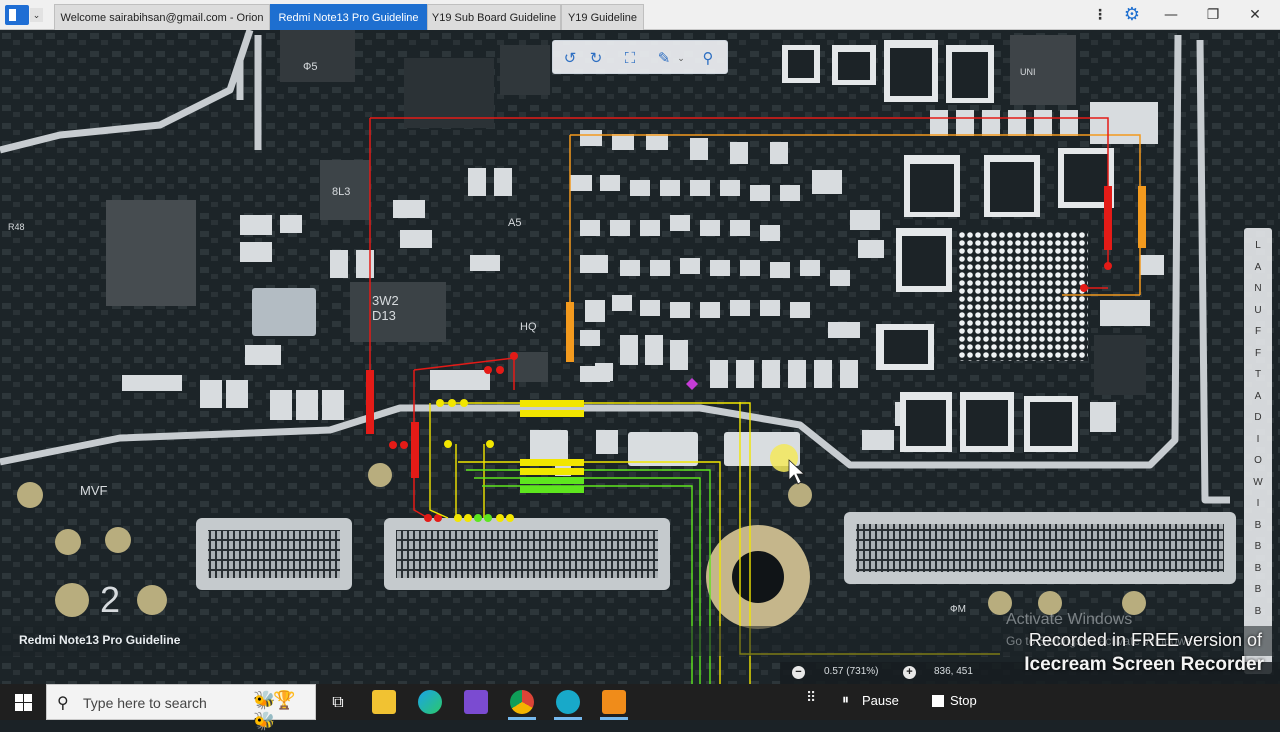 Image resolution: width=1280 pixels, height=732 pixels. Describe the element at coordinates (430, 702) in the screenshot. I see `edge-browser-icon` at that location.